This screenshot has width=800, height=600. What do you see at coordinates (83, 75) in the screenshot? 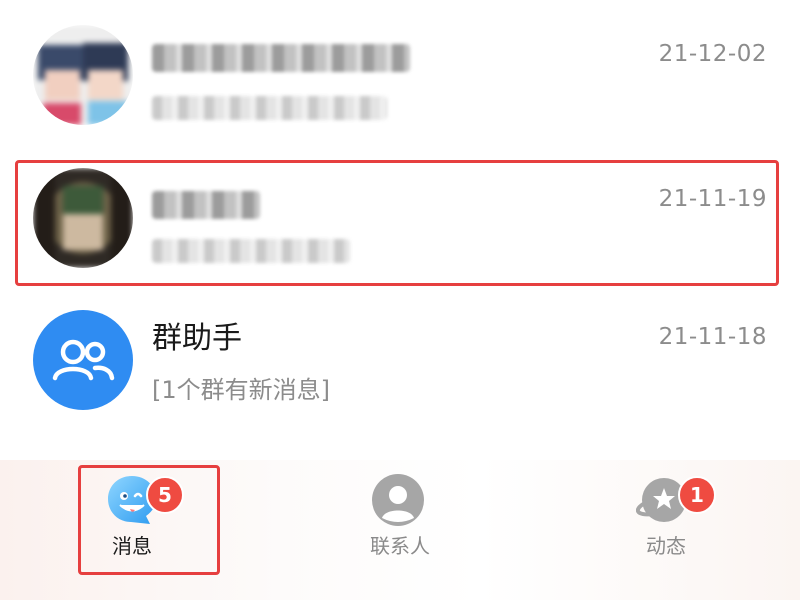
I see `blurred-avatar-icon` at bounding box center [83, 75].